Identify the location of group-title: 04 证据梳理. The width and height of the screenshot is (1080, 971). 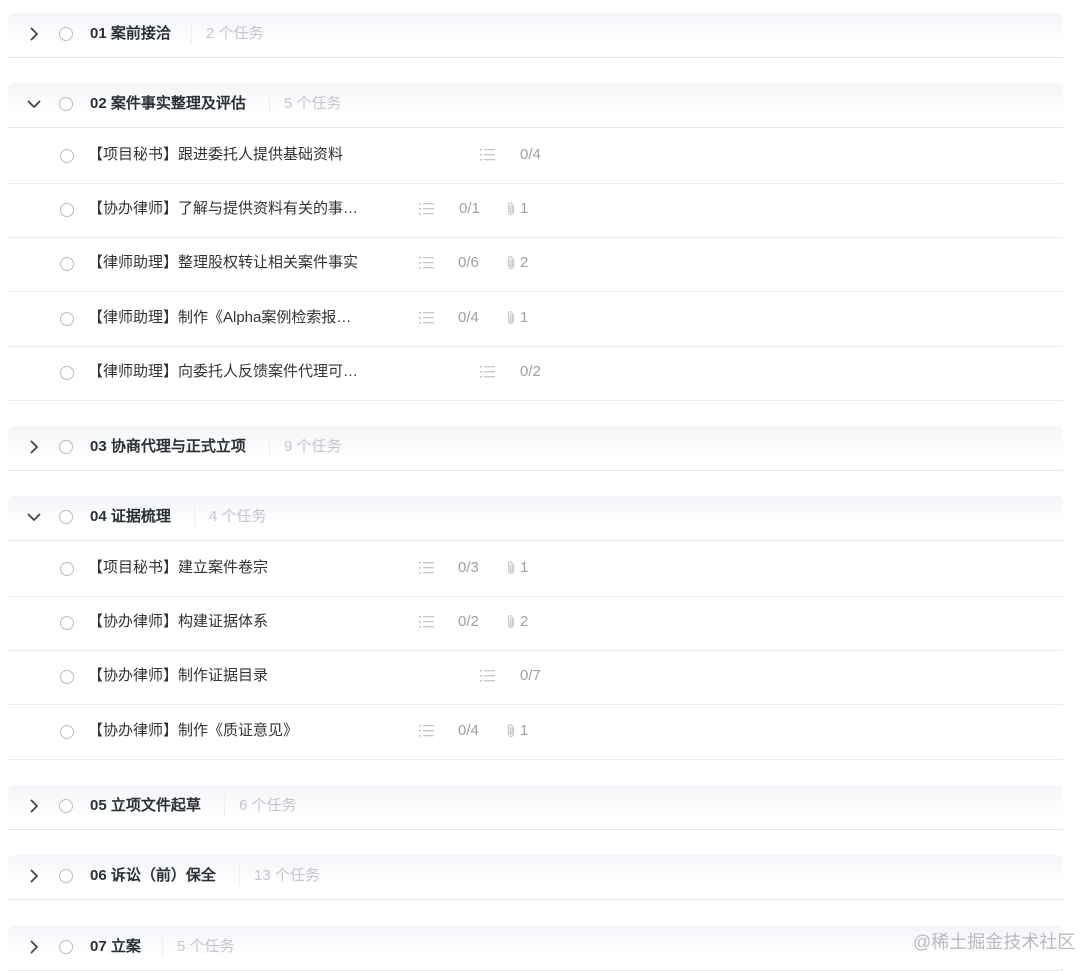
(130, 517).